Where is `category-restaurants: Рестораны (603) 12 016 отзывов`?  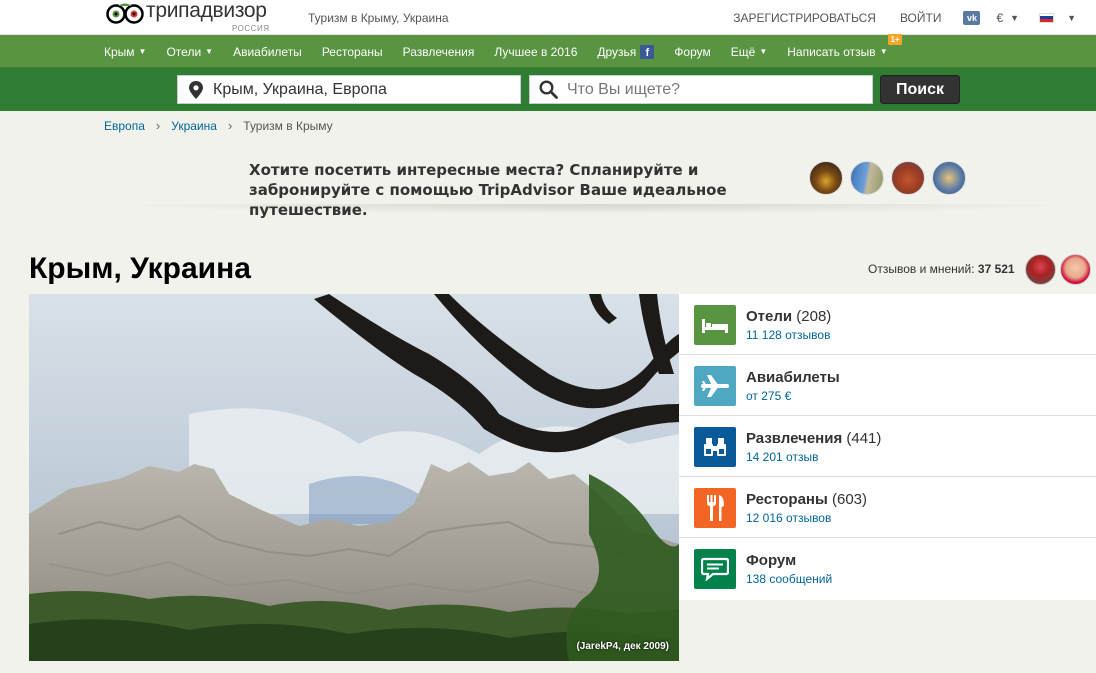
category-restaurants: Рестораны (603) 12 016 отзывов is located at coordinates (887, 507).